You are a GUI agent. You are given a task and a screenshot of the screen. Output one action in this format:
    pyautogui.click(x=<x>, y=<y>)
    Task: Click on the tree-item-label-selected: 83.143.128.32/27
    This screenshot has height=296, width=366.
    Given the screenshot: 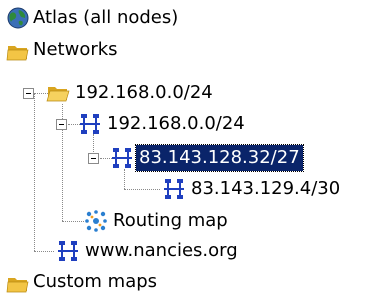 What is the action you would take?
    pyautogui.click(x=219, y=158)
    